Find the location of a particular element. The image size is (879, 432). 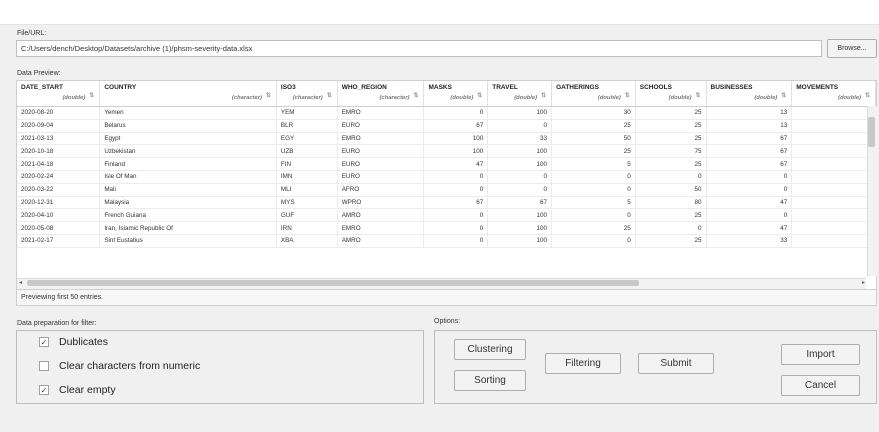

table-cell: 2020-04-10 is located at coordinates (59, 215).